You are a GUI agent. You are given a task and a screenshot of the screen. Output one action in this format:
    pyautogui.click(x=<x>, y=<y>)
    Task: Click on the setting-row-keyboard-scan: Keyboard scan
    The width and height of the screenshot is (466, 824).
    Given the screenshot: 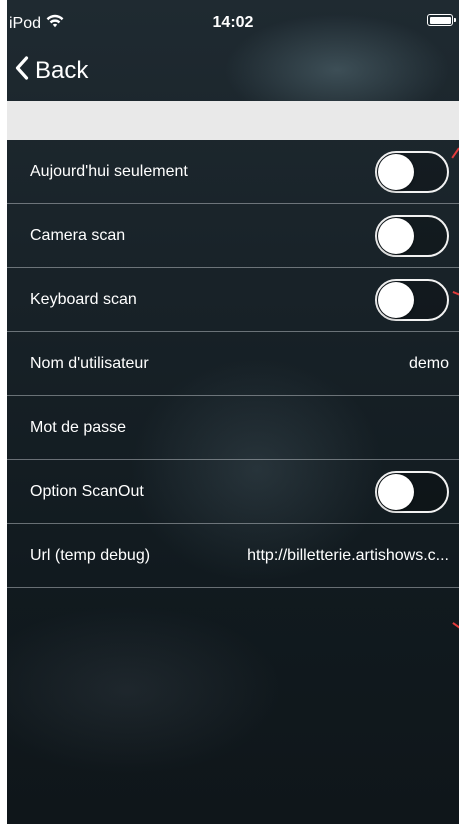 What is the action you would take?
    pyautogui.click(x=233, y=300)
    